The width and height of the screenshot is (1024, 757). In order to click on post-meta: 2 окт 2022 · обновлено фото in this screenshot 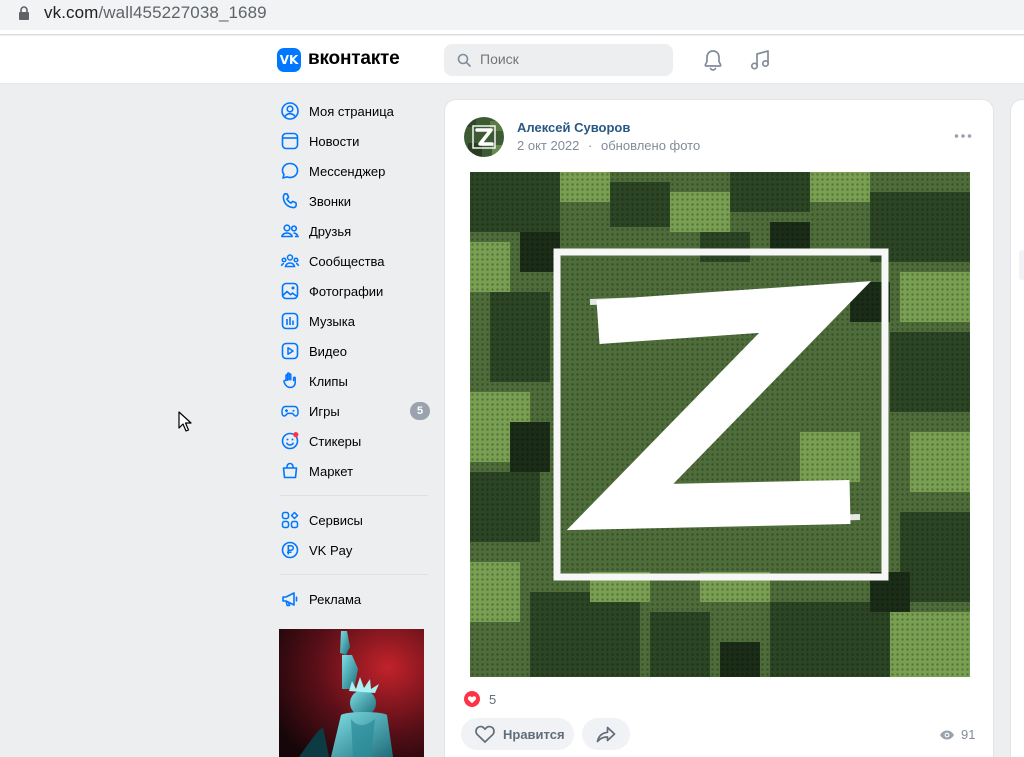, I will do `click(608, 145)`.